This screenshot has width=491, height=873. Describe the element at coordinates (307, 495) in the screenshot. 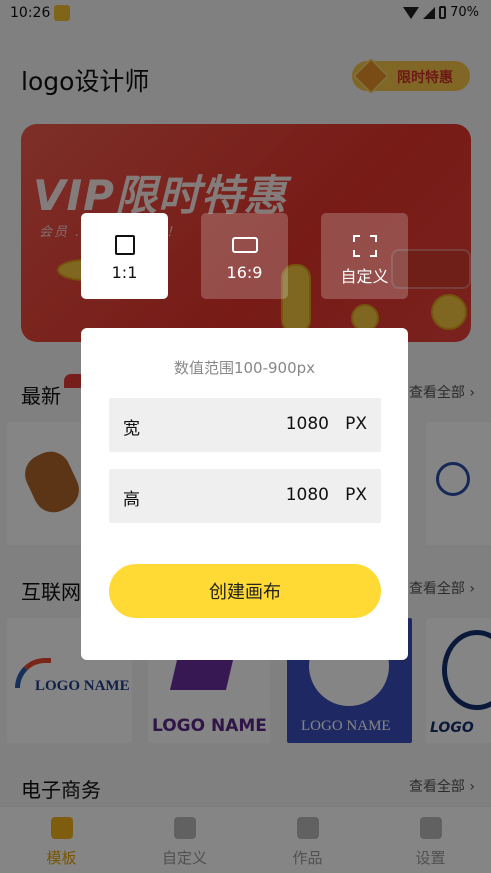

I see `height-value: 1080` at that location.